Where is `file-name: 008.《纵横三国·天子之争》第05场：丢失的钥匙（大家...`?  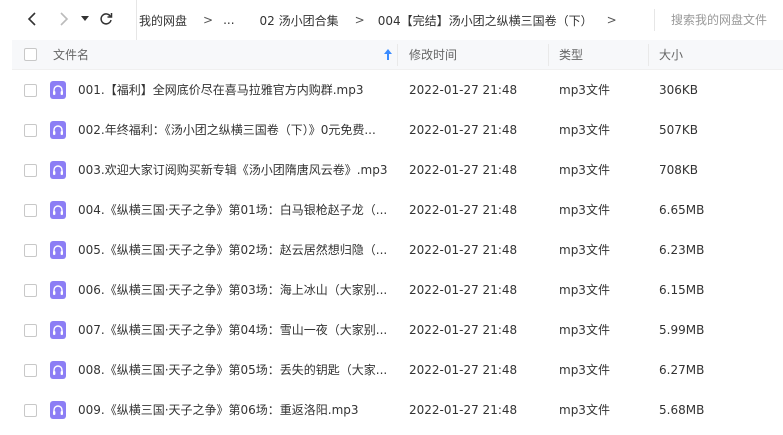 file-name: 008.《纵横三国·天子之争》第05场：丢失的钥匙（大家... is located at coordinates (233, 370).